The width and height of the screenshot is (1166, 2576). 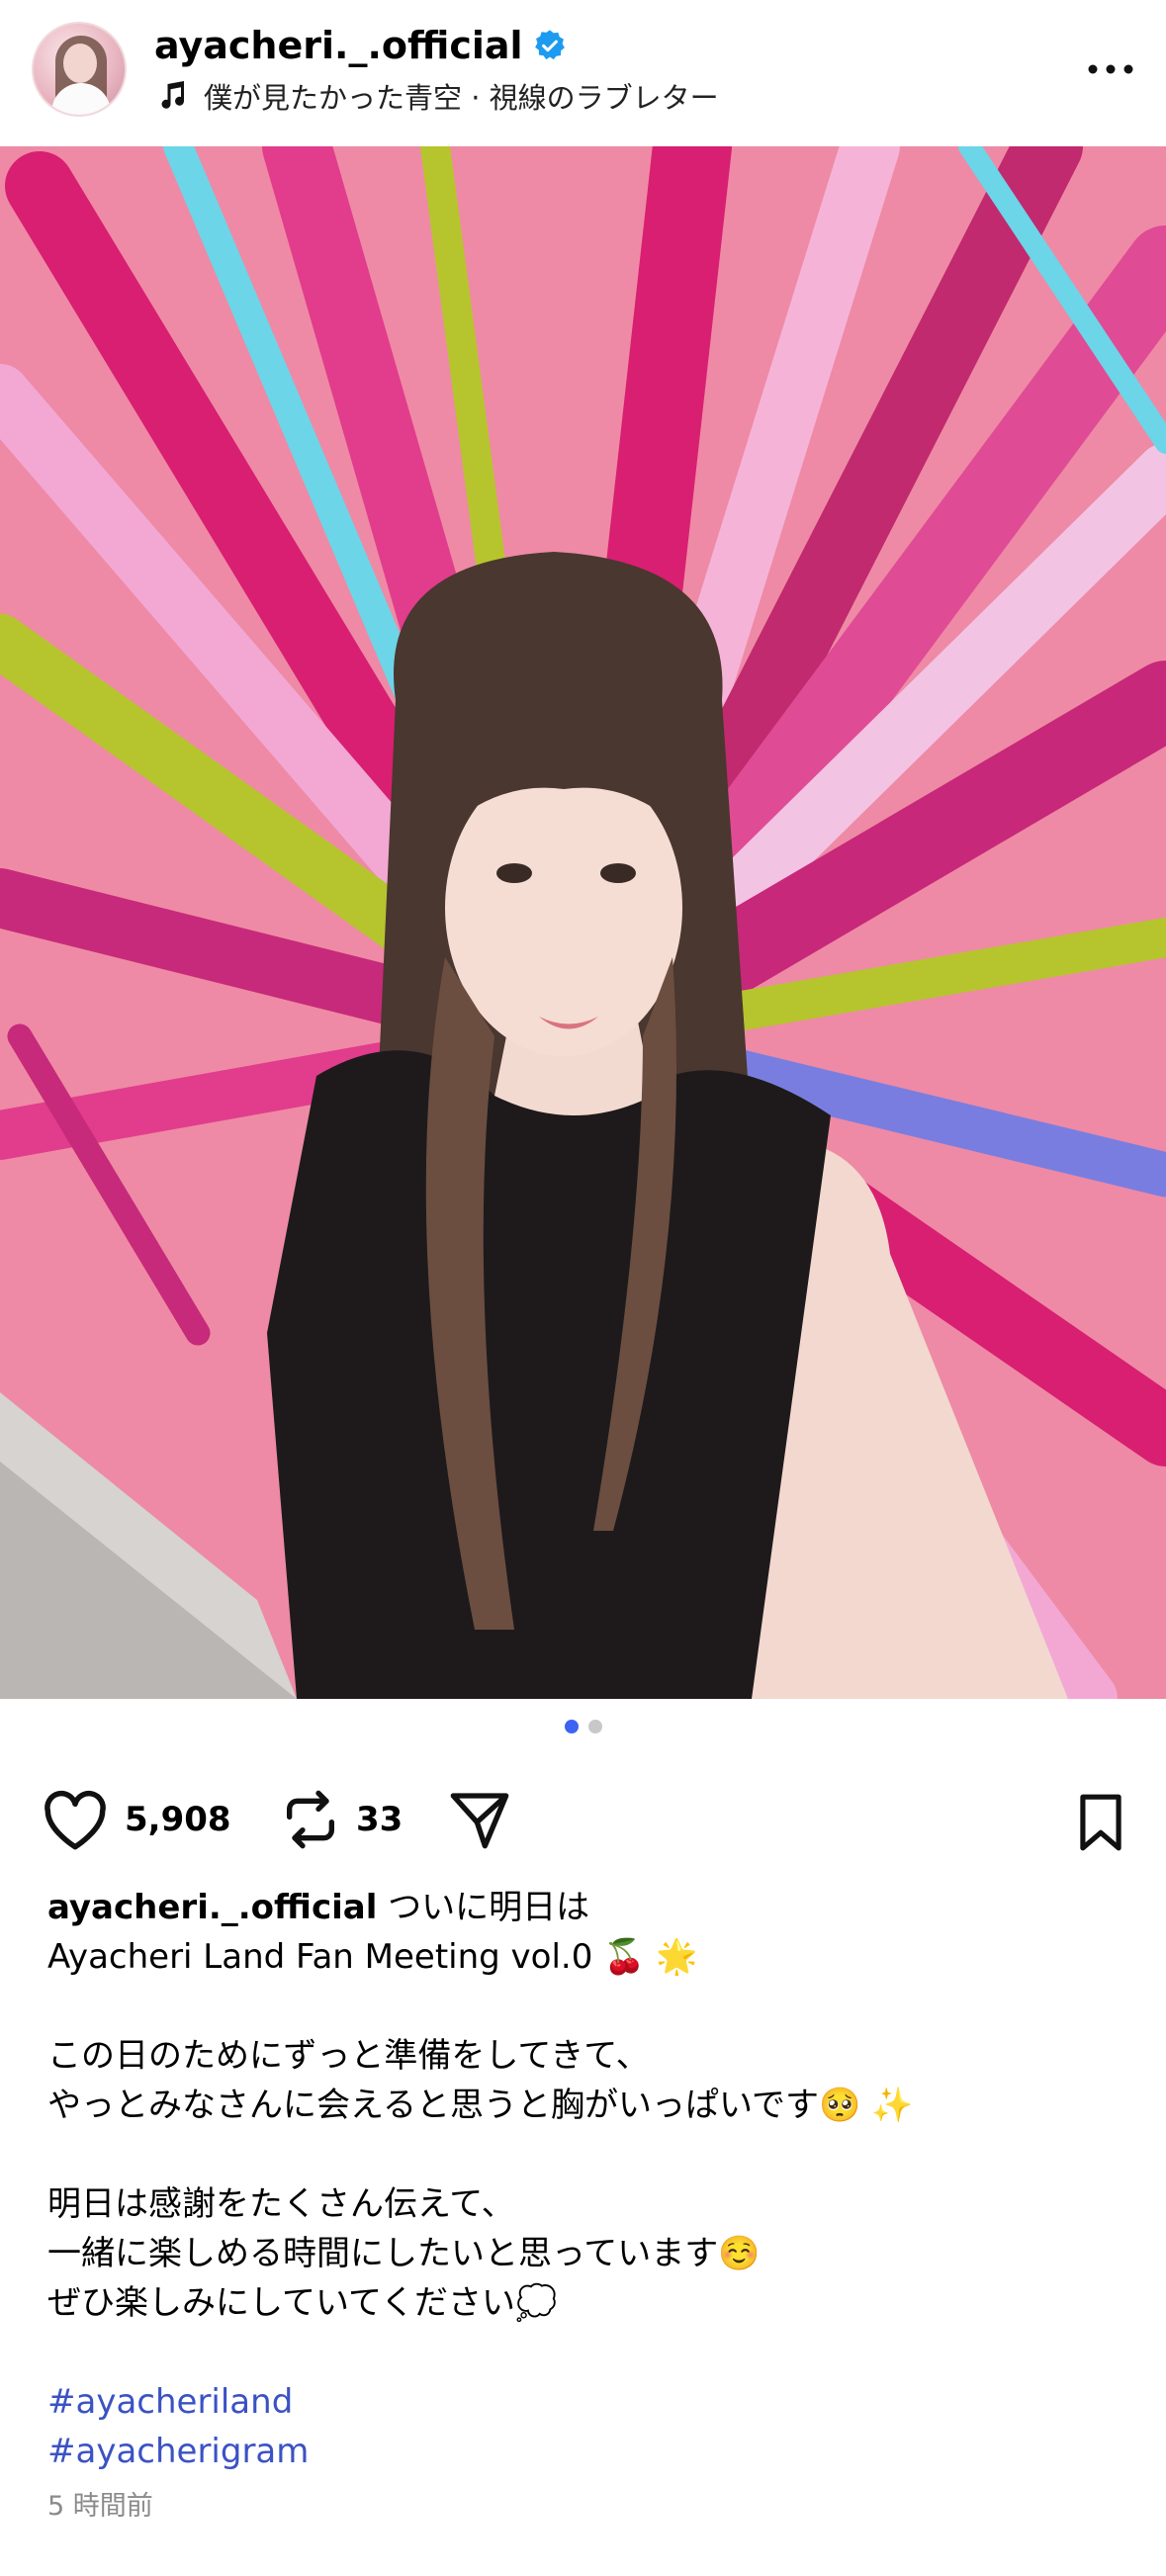 What do you see at coordinates (338, 45) in the screenshot?
I see `username: ayacheri._.official` at bounding box center [338, 45].